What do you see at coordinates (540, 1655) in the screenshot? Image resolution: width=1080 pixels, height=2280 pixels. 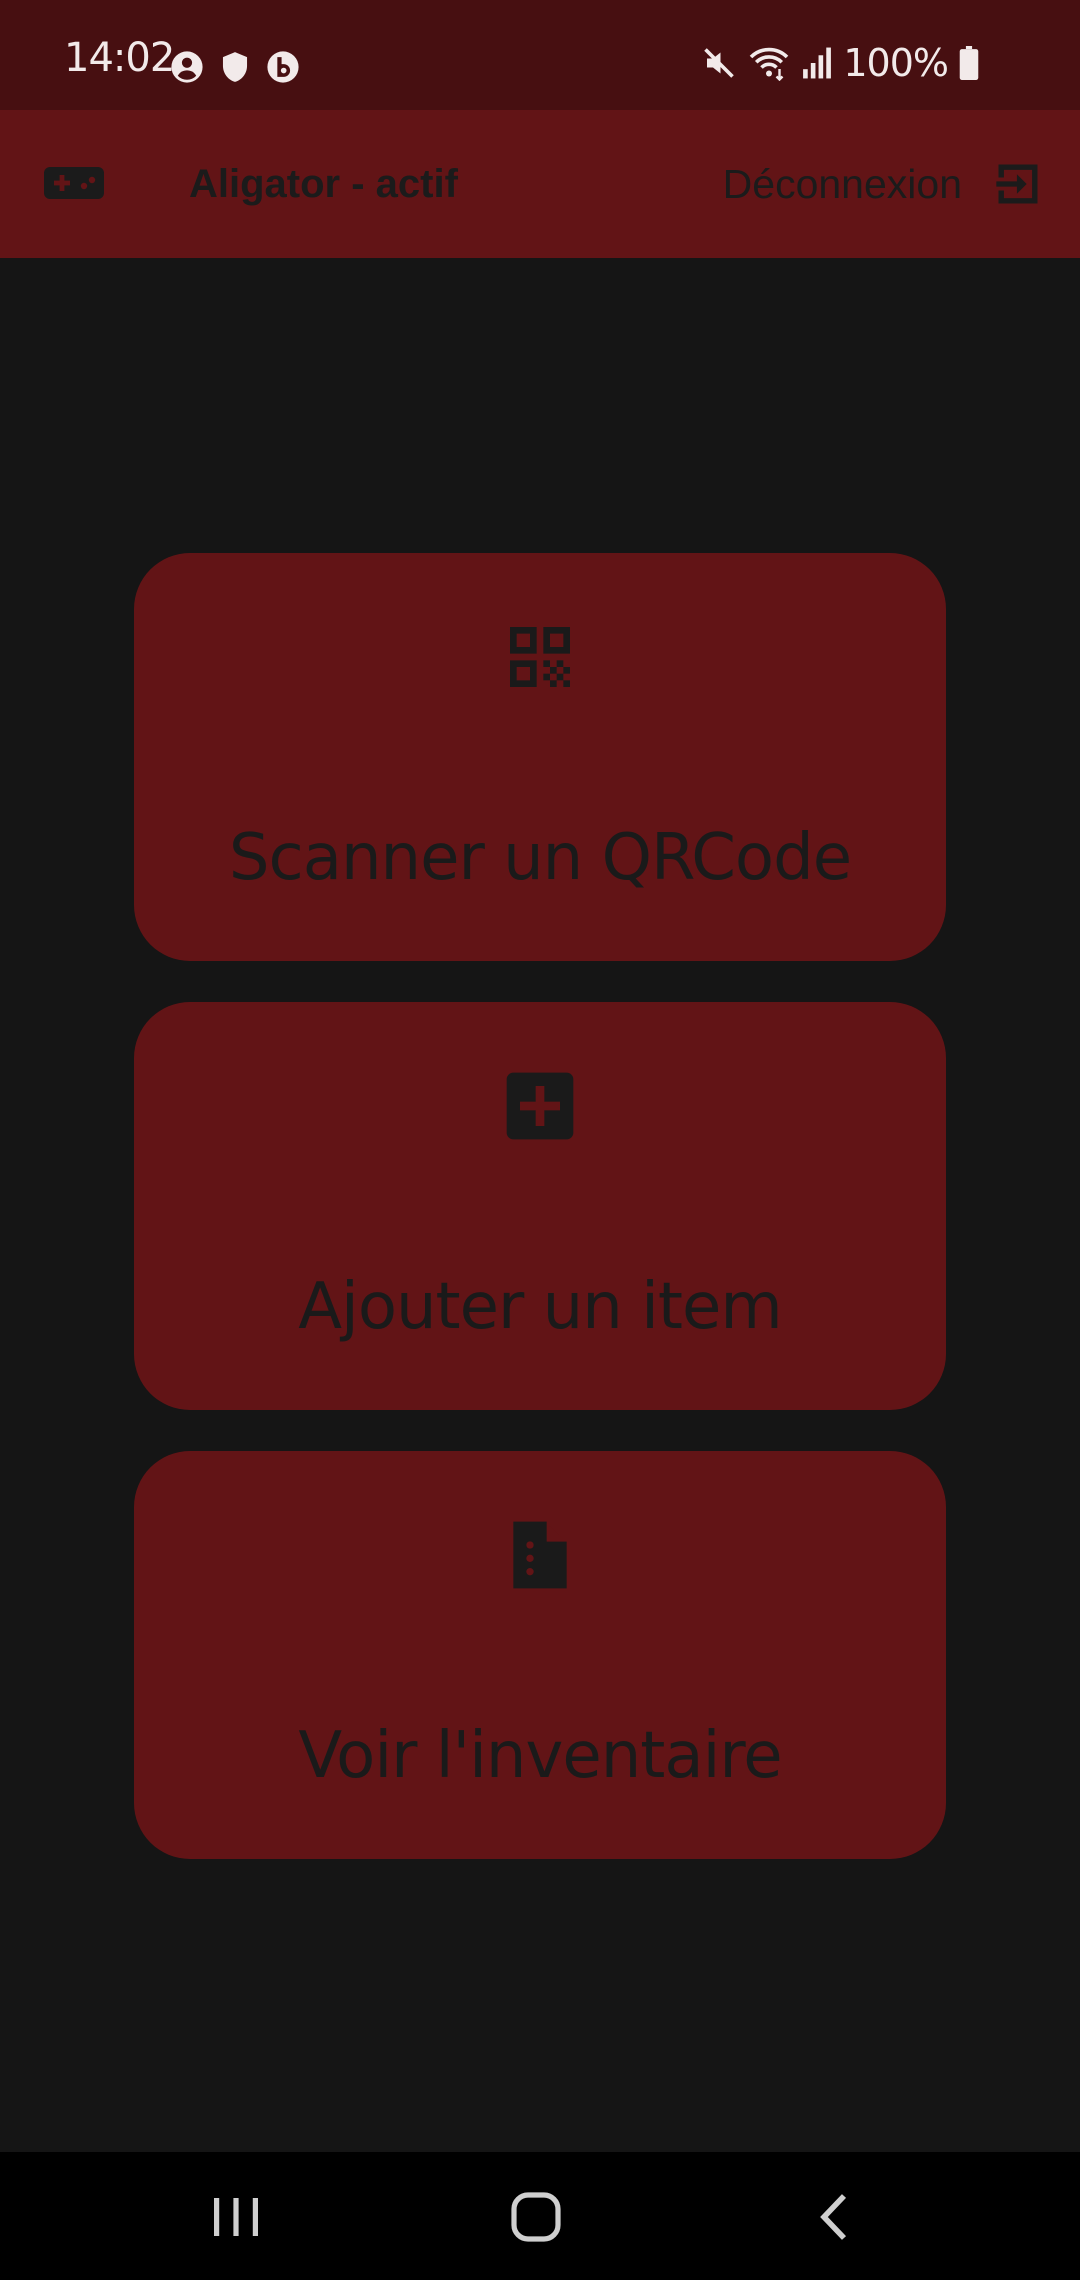 I see `view-inventory-button: Voir l'inventaire` at bounding box center [540, 1655].